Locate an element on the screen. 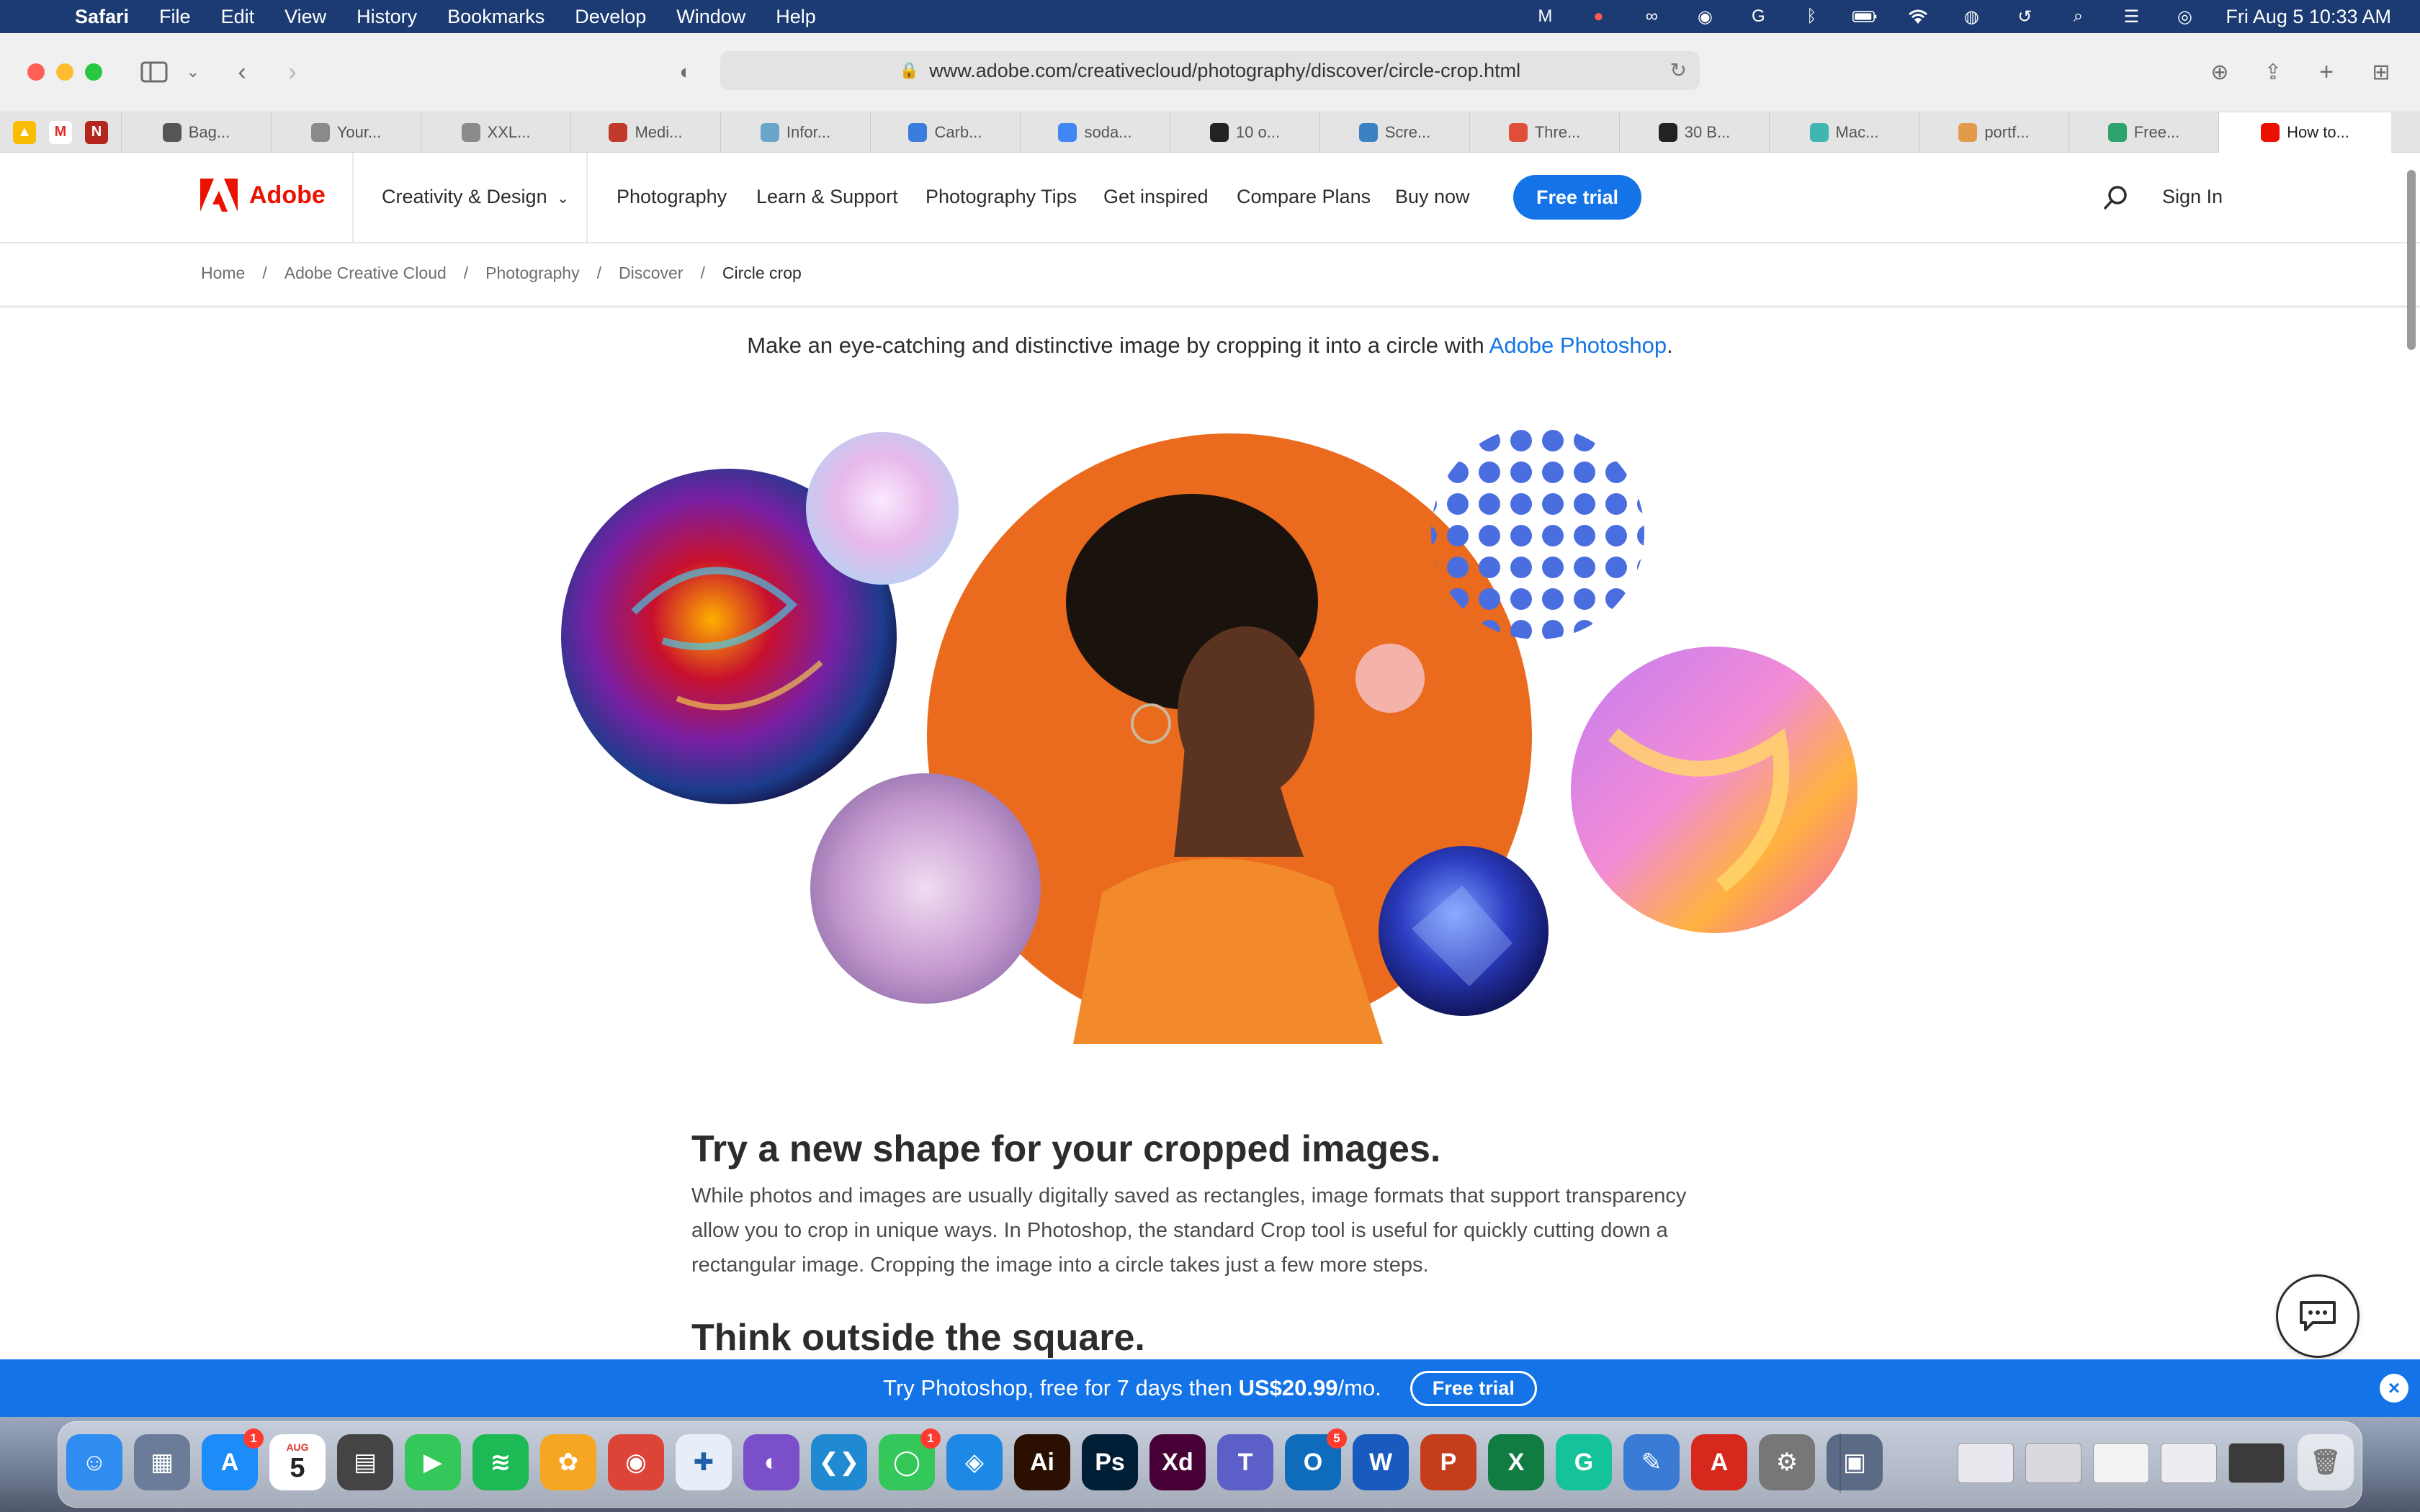  grammarly-icon: G is located at coordinates (1584, 1462).